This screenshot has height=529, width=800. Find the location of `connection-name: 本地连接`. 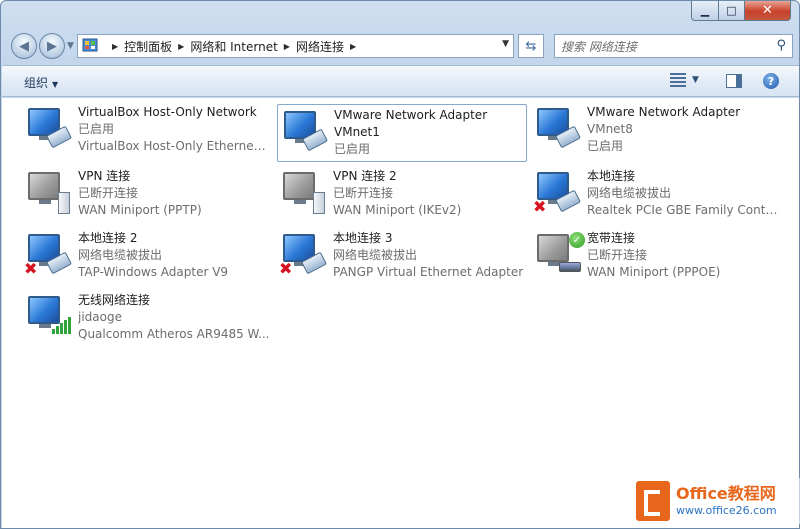

connection-name: 本地连接 is located at coordinates (611, 176).